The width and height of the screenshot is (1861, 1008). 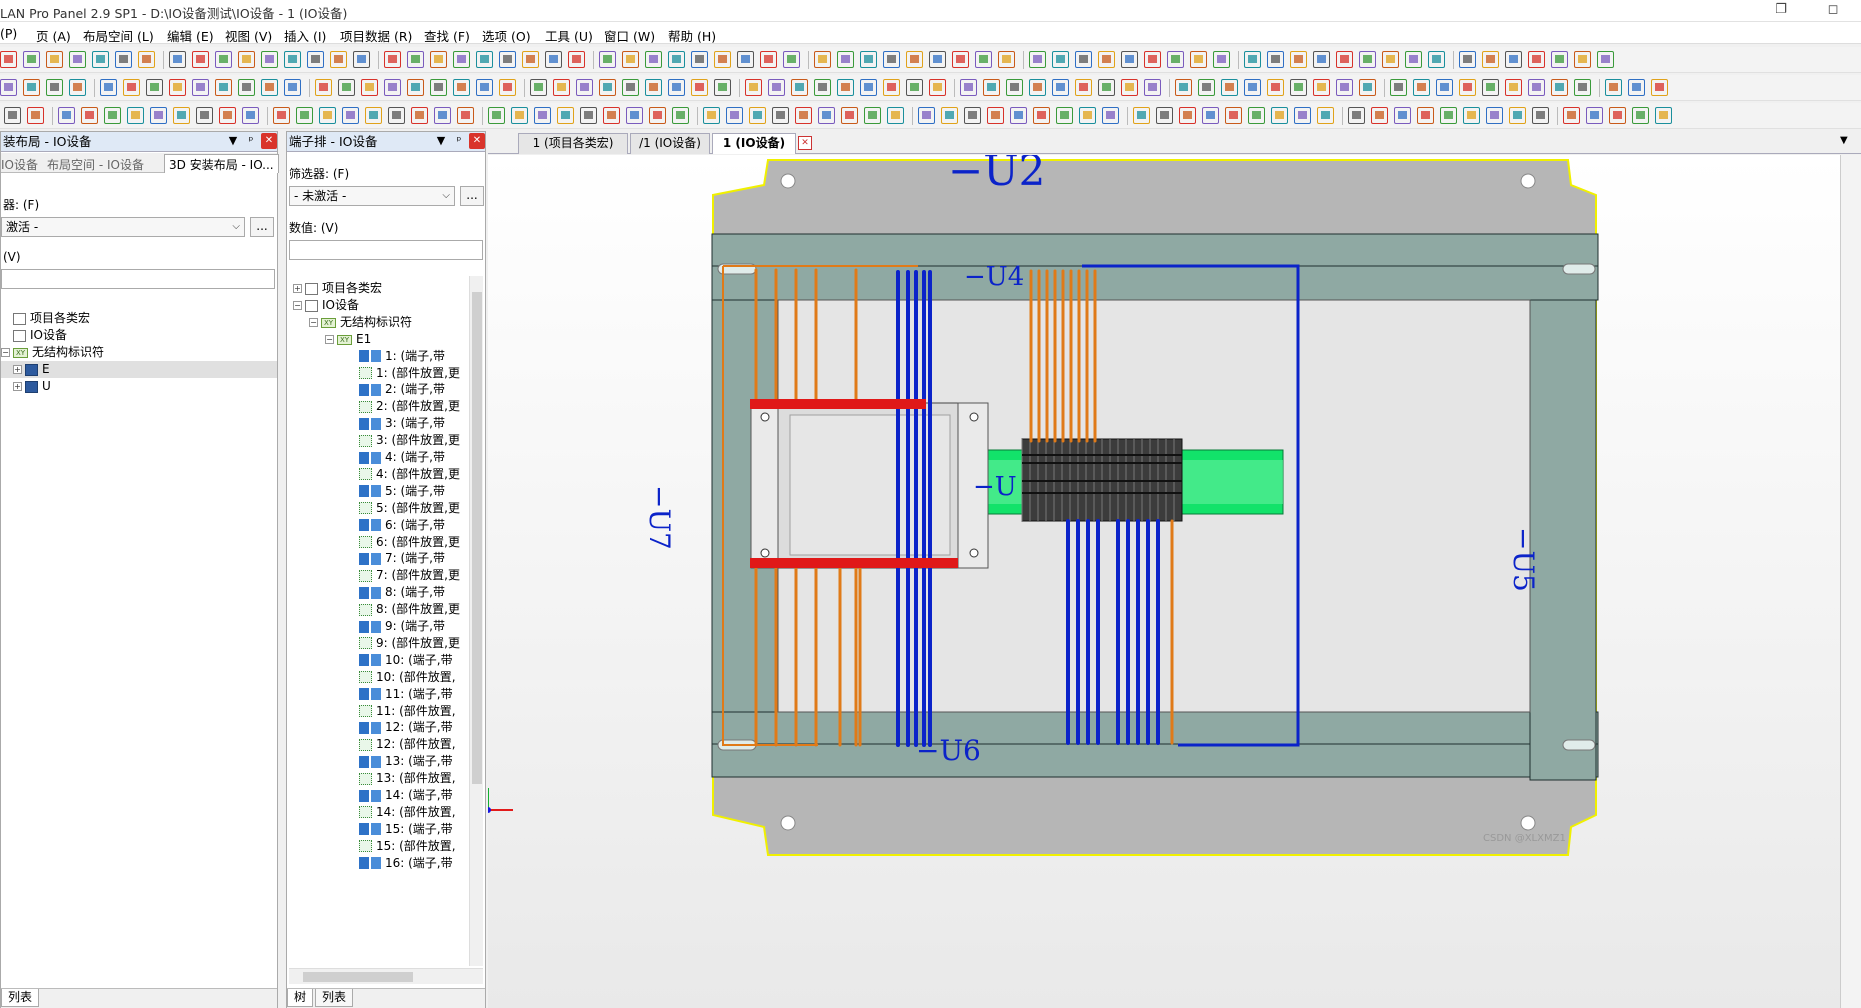 I want to click on tree-node: 13: (部件放置,, so click(x=379, y=778).